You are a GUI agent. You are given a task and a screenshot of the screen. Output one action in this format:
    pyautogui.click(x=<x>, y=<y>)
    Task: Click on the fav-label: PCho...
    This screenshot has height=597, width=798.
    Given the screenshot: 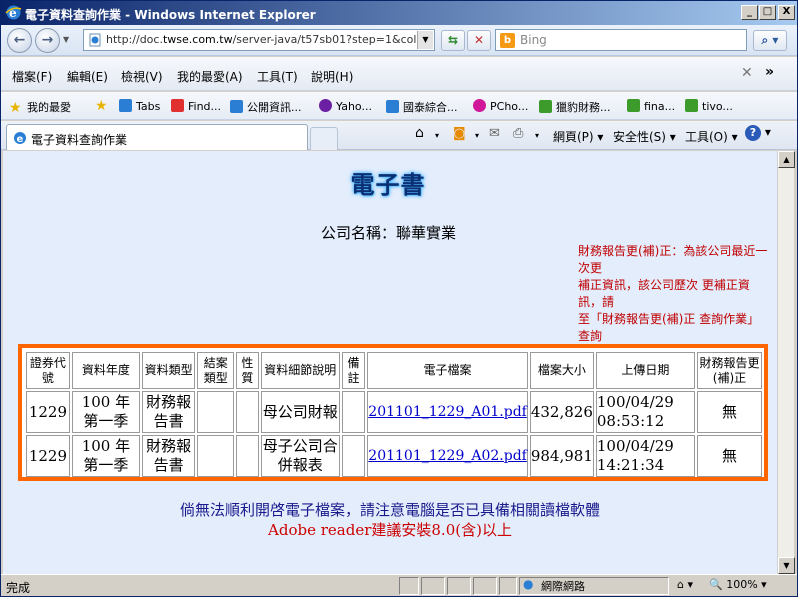 What is the action you would take?
    pyautogui.click(x=509, y=106)
    